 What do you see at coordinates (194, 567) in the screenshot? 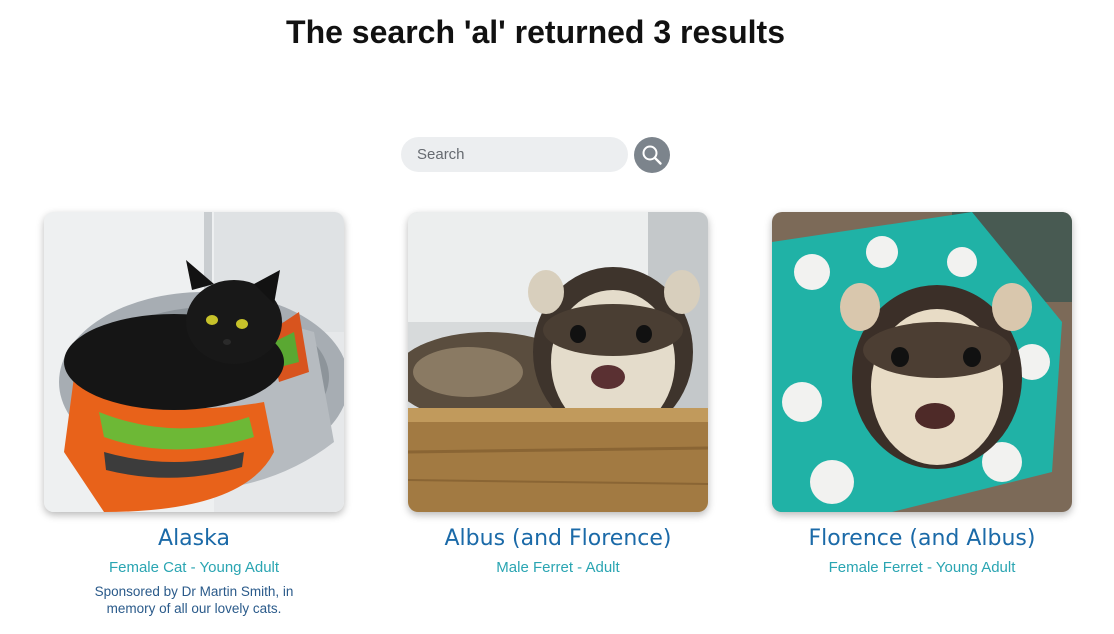
I see `pet-subtitle: Female Cat - Young Adult` at bounding box center [194, 567].